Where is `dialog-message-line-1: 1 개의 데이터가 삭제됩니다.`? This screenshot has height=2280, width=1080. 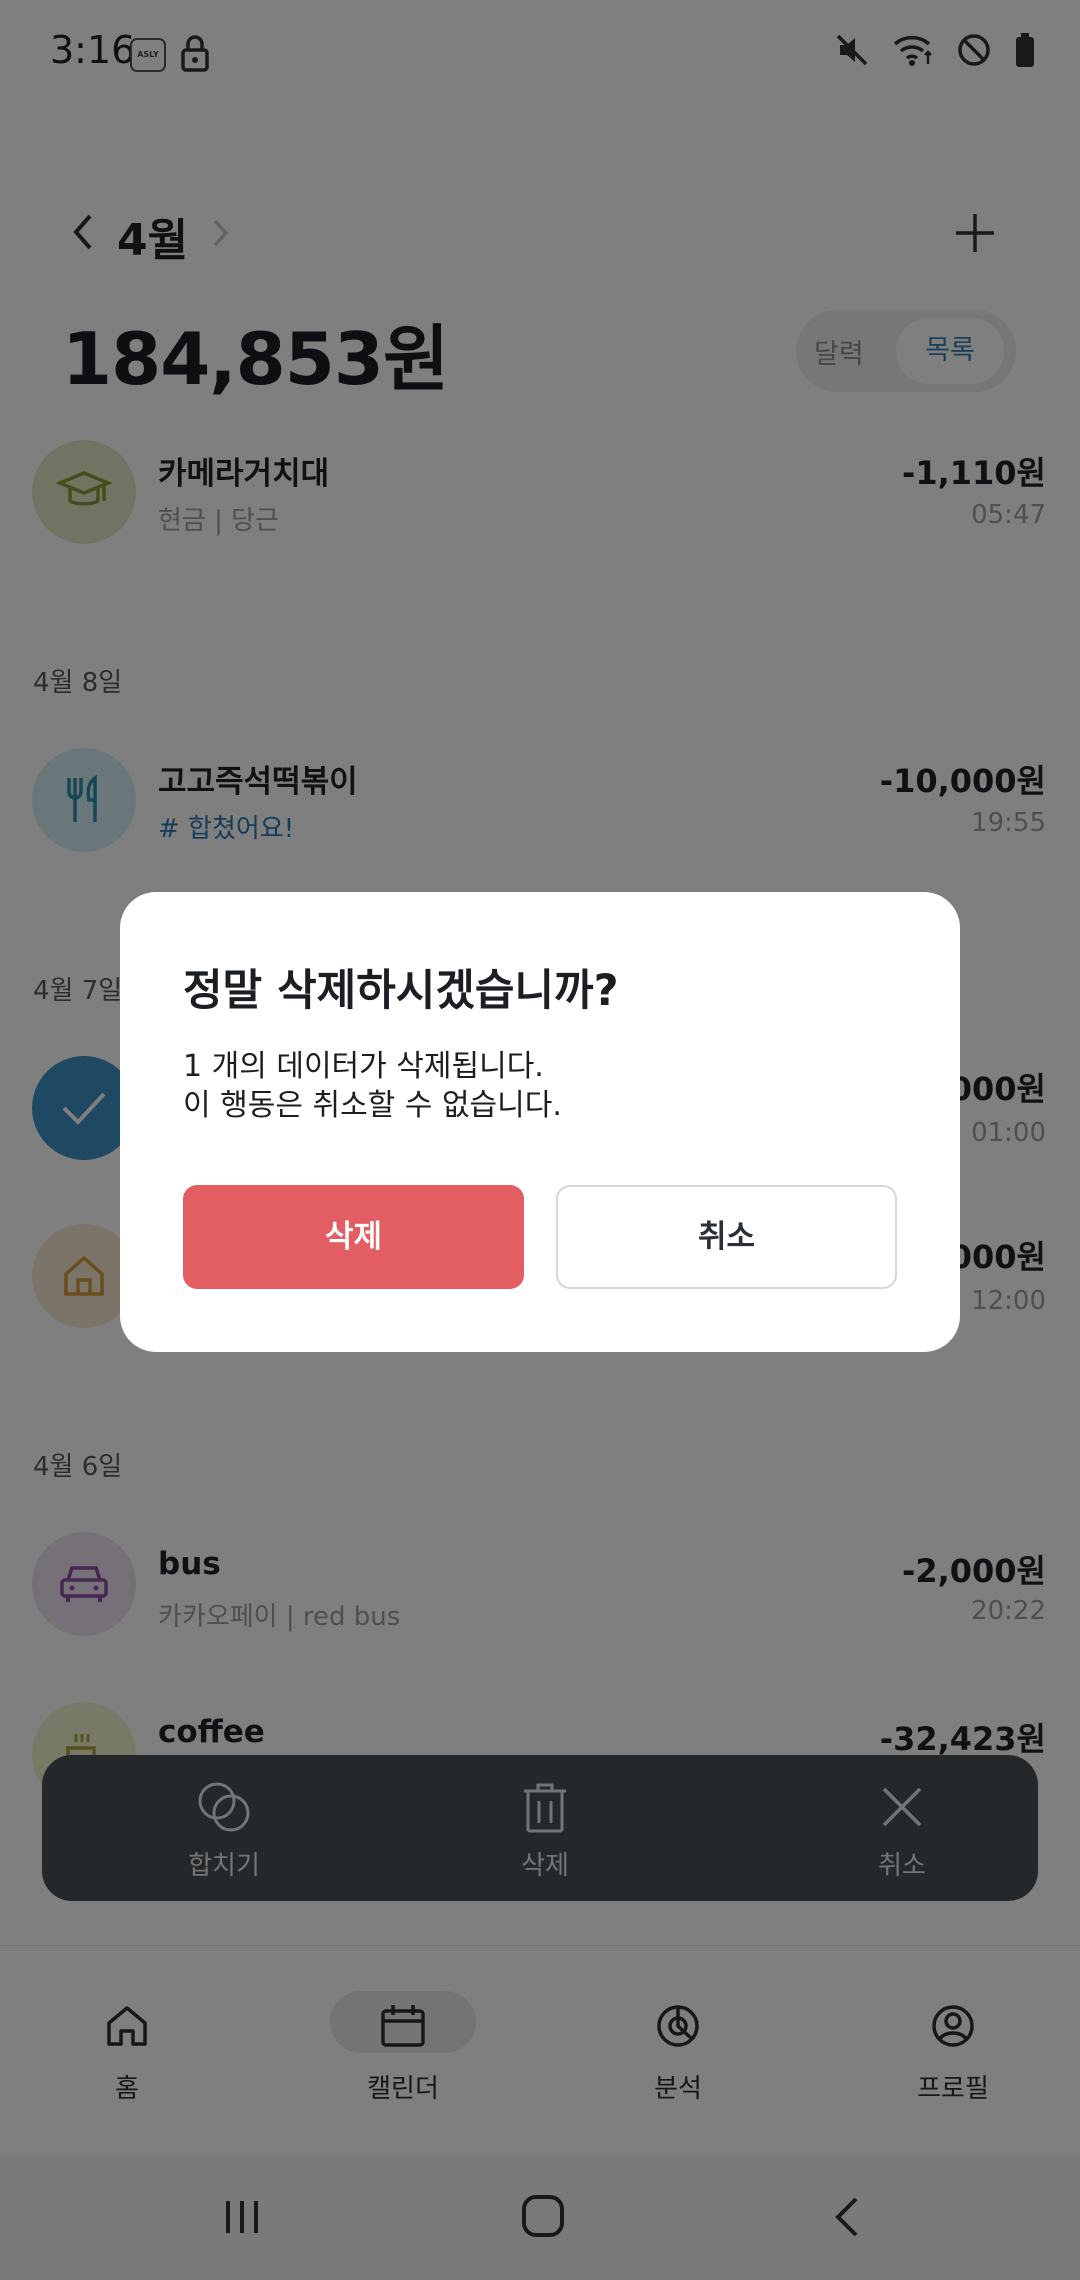 dialog-message-line-1: 1 개의 데이터가 삭제됩니다. is located at coordinates (363, 1066).